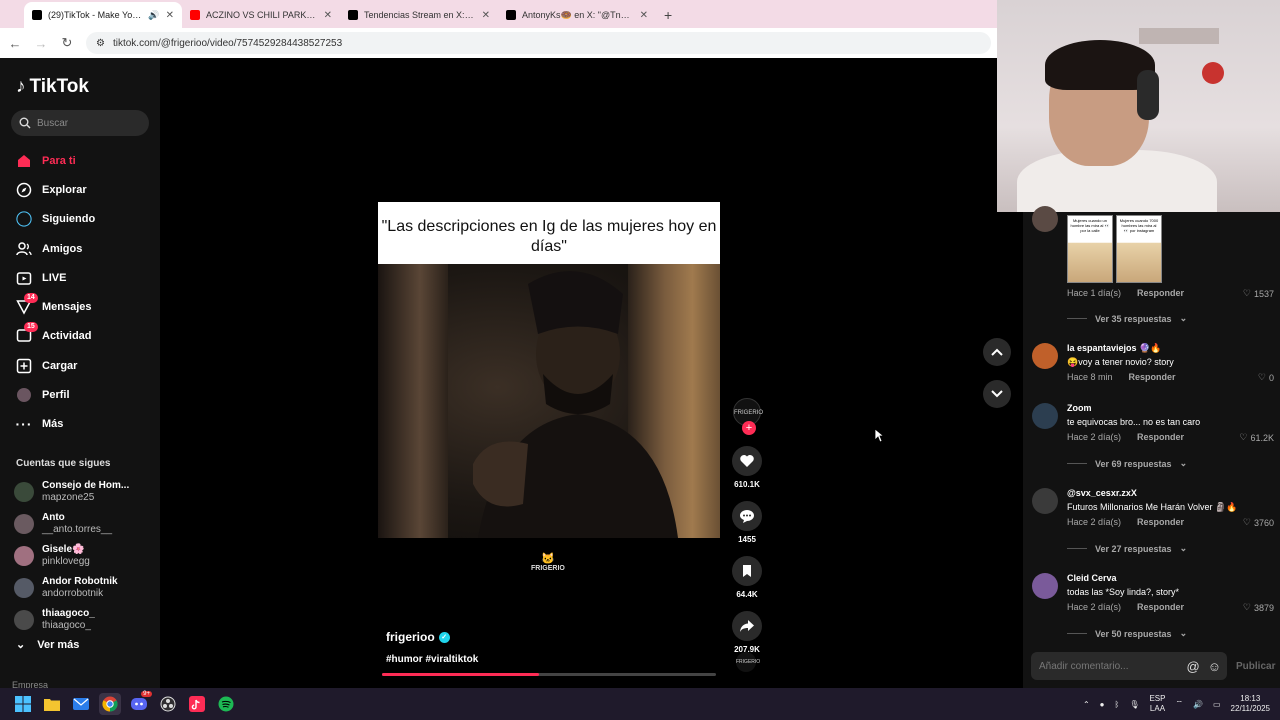 The image size is (1280, 720). I want to click on forward-icon: →, so click(41, 43).